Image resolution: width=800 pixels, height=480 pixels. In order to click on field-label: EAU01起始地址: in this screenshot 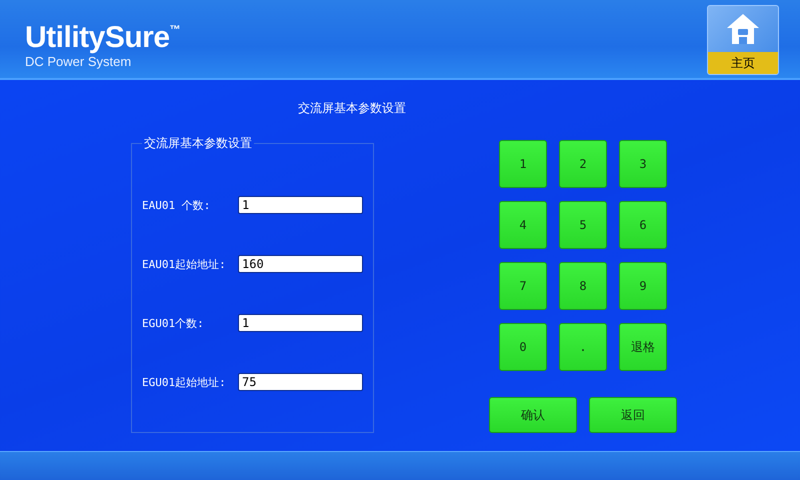, I will do `click(184, 264)`.